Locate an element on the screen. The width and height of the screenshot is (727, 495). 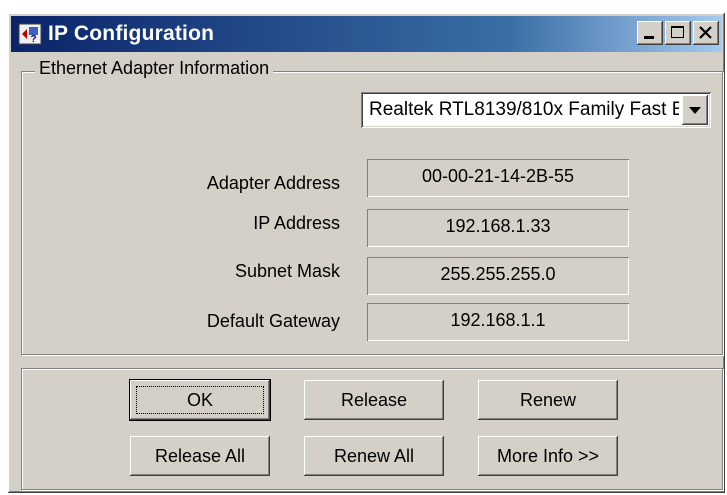
network-config-icon: ? is located at coordinates (30, 34).